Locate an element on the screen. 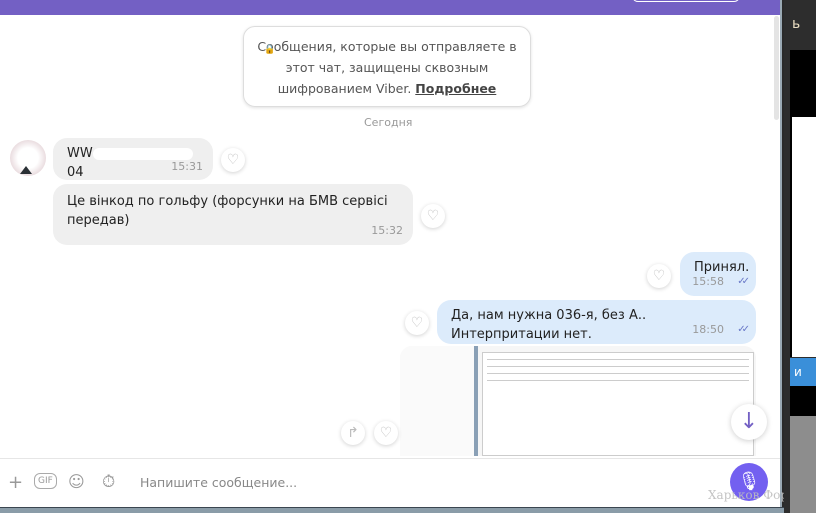 This screenshot has width=816, height=513. gif-icon: GIF is located at coordinates (45, 481).